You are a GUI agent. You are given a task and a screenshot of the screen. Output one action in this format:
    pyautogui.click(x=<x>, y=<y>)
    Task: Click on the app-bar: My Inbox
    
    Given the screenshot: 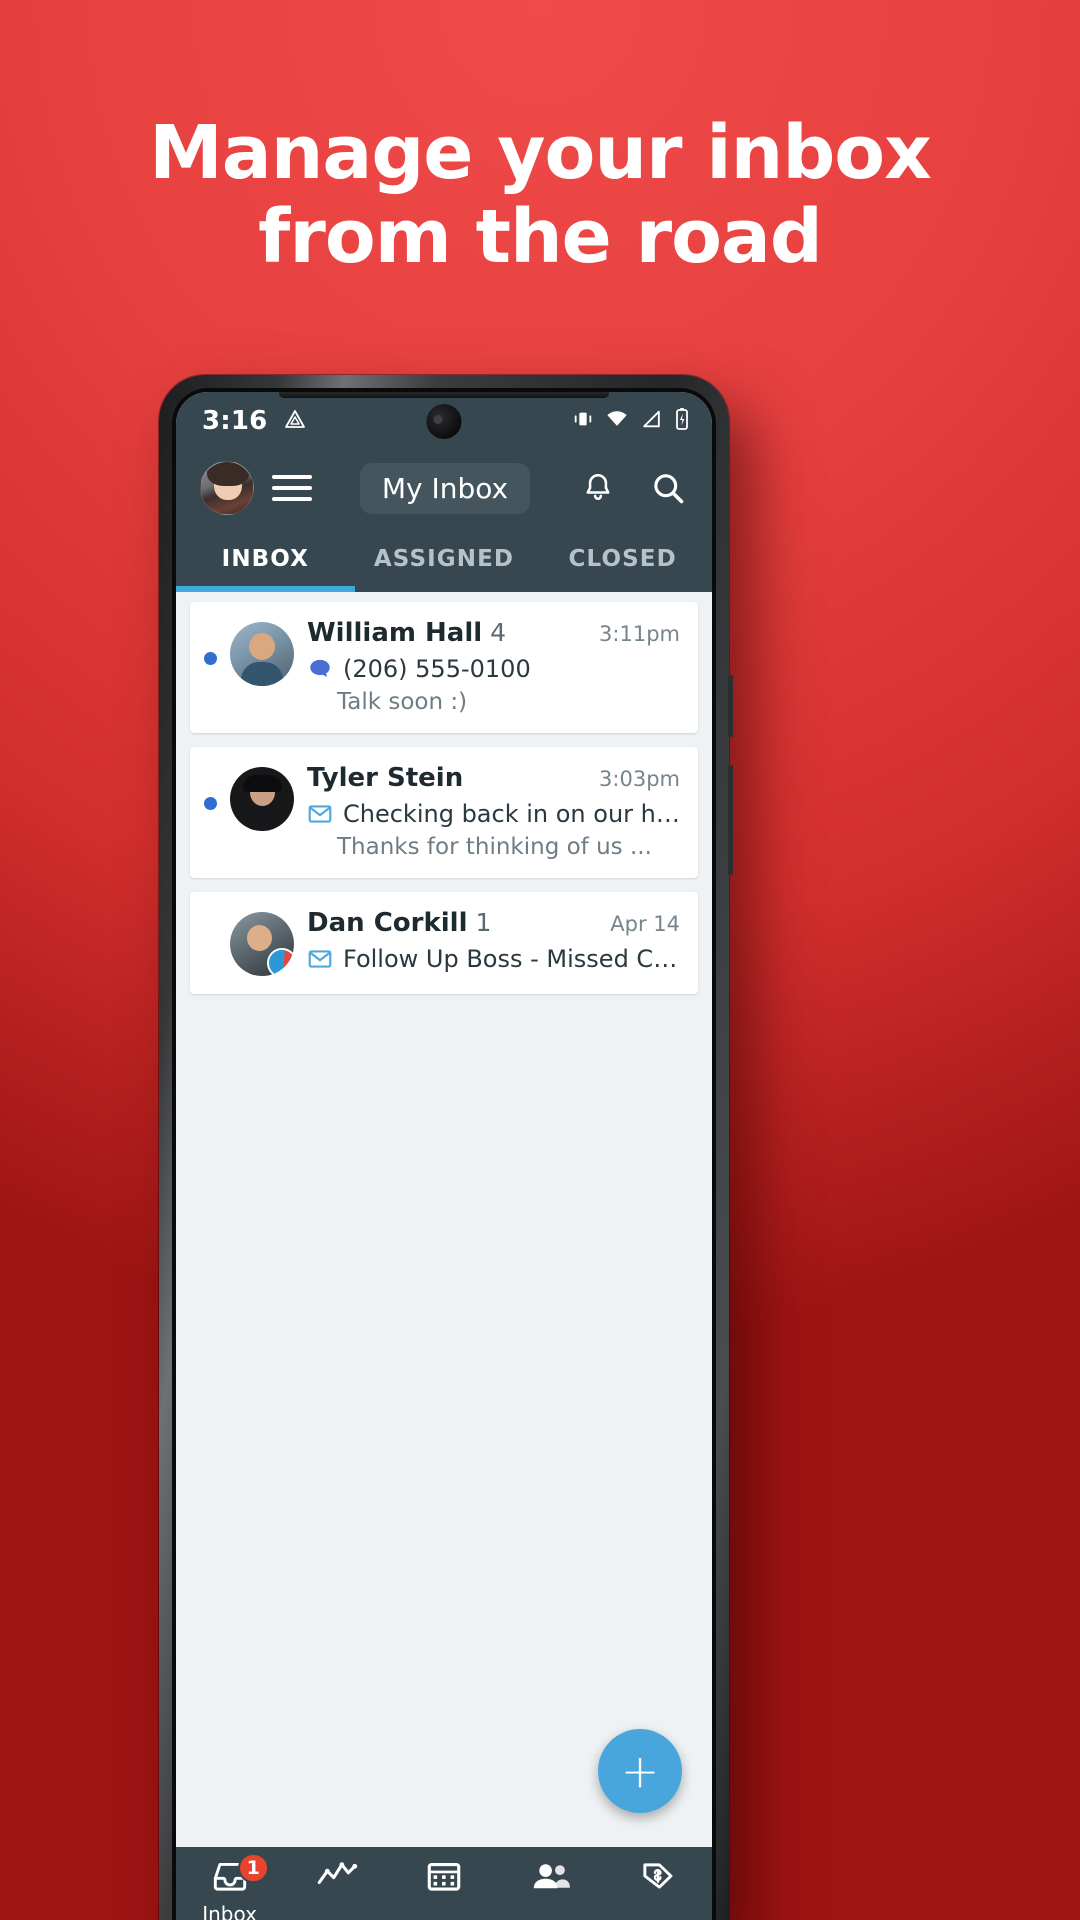 What is the action you would take?
    pyautogui.click(x=444, y=488)
    